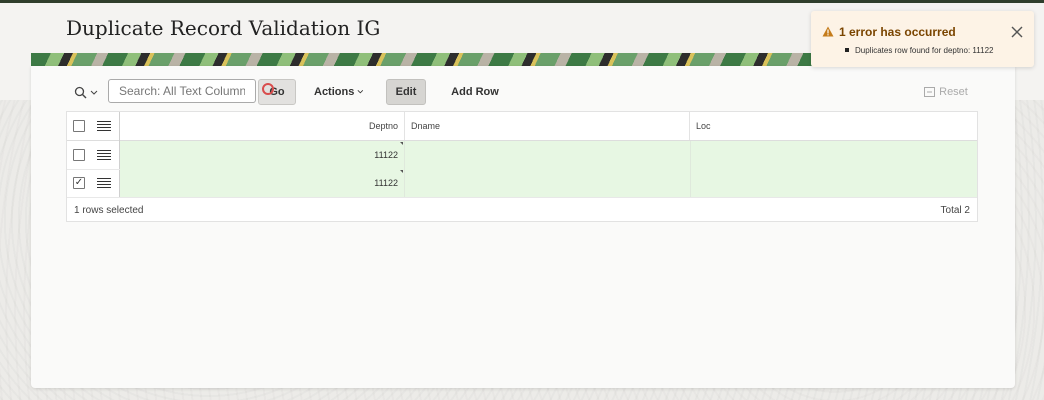 This screenshot has height=400, width=1044. What do you see at coordinates (522, 1) in the screenshot?
I see `top-border` at bounding box center [522, 1].